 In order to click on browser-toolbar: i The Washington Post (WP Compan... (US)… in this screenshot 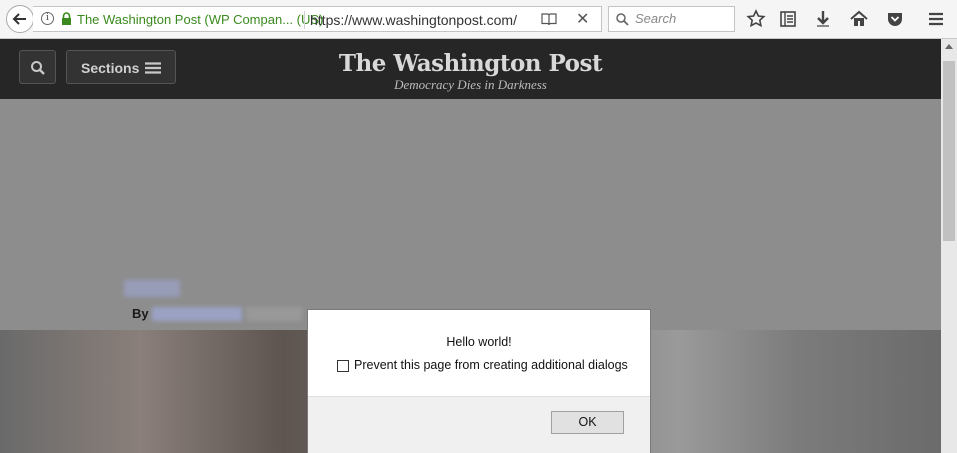, I will do `click(478, 19)`.